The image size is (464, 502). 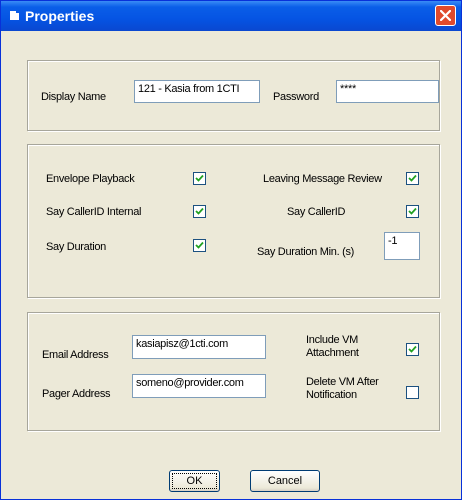 What do you see at coordinates (332, 340) in the screenshot?
I see `include-vm-label-line1: Include VM` at bounding box center [332, 340].